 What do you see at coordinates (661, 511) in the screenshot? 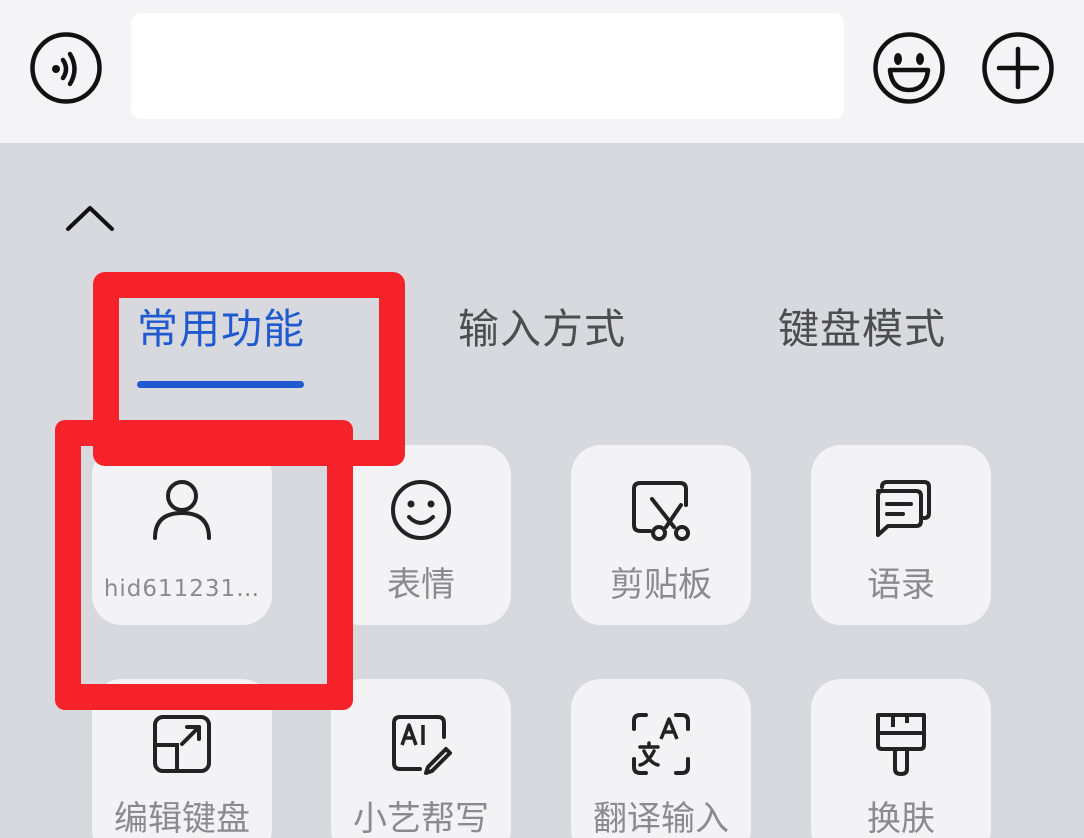
I see `clipboard-scissors-icon` at bounding box center [661, 511].